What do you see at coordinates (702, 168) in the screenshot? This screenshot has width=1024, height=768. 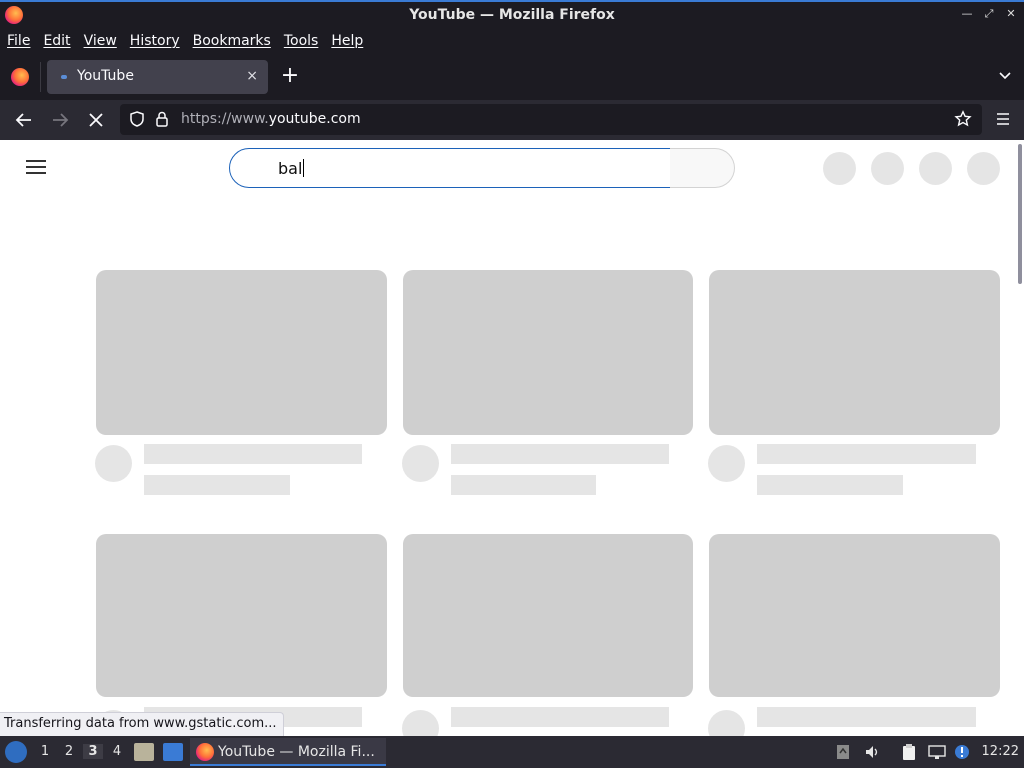 I see `search-button` at bounding box center [702, 168].